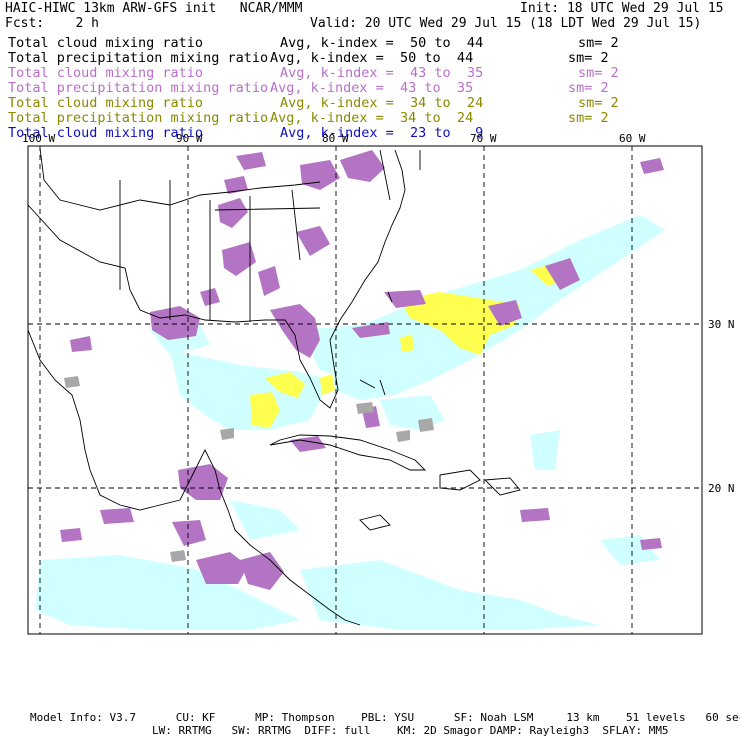 This screenshot has height=740, width=740. I want to click on lat-label: 20 N, so click(721, 488).